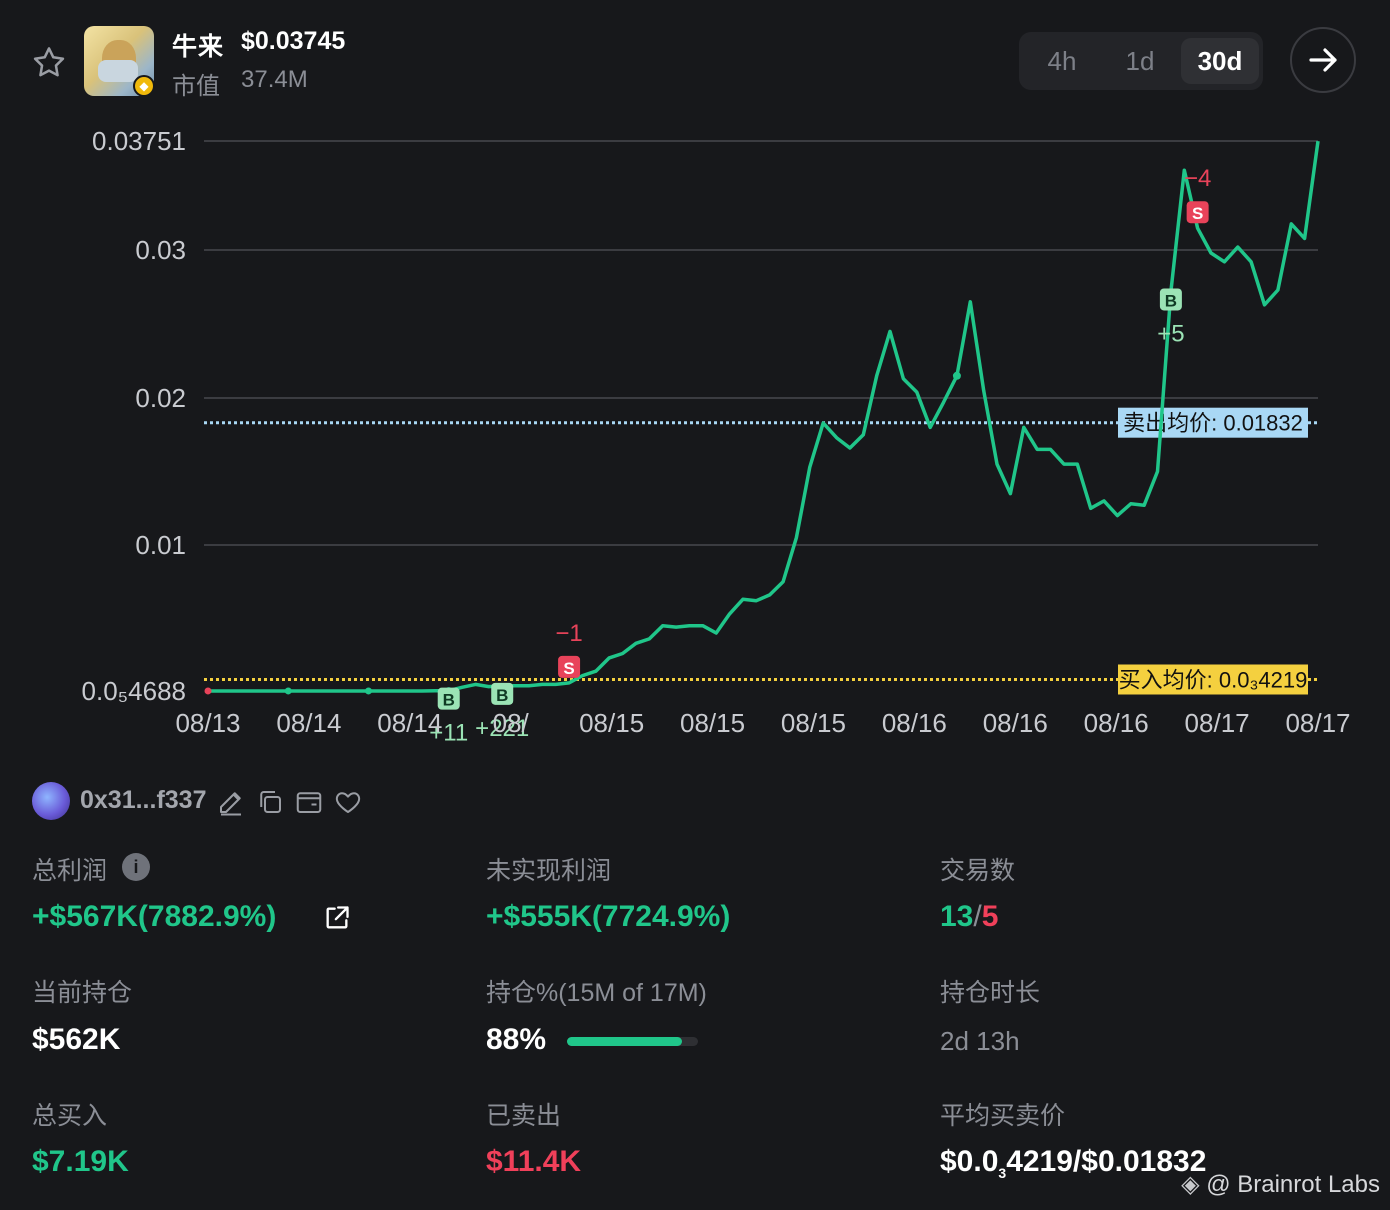 Image resolution: width=1390 pixels, height=1210 pixels. What do you see at coordinates (511, 723) in the screenshot?
I see `x-tick-label: 08/` at bounding box center [511, 723].